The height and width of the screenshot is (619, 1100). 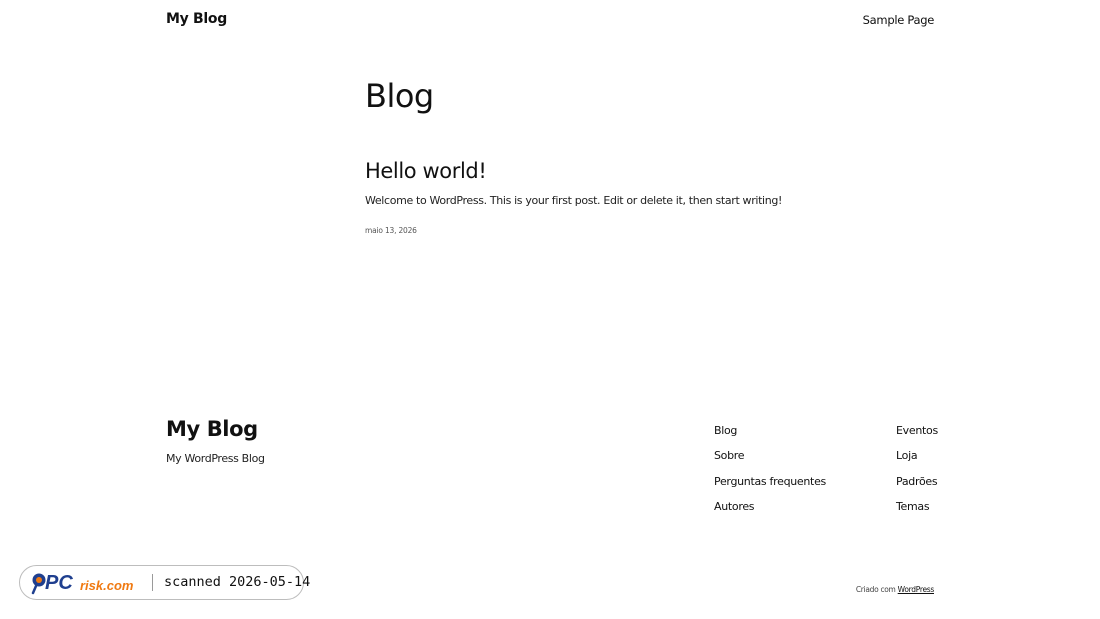 I want to click on footer-links-column-2: Eventos Loja Padrões Temas, so click(x=917, y=469).